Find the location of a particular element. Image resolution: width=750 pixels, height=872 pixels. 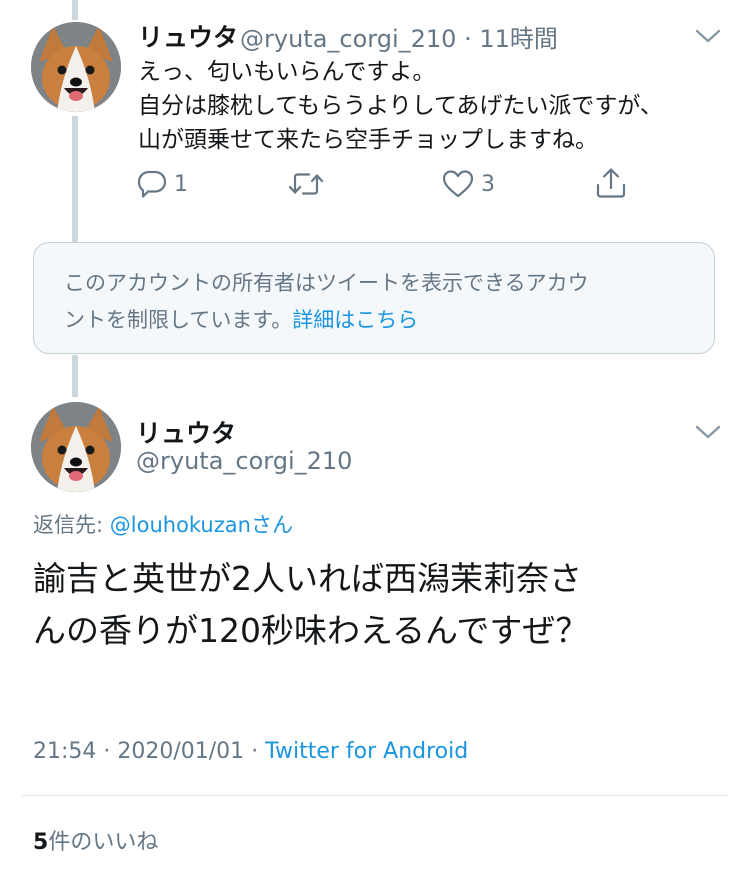

tweet-line: 諭吉と英世が2人いれば西潟茉莉奈さ is located at coordinates (307, 578).